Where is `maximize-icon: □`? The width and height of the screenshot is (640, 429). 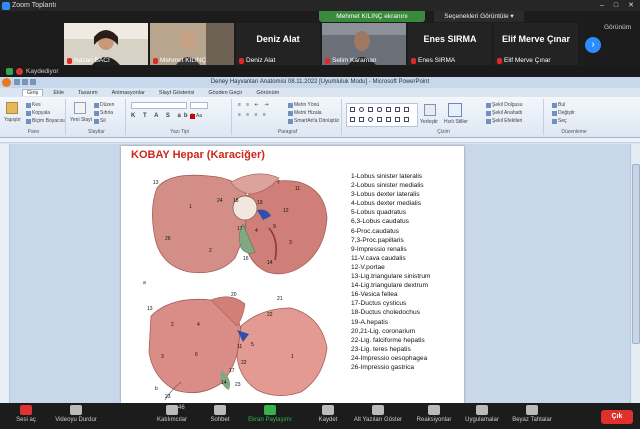 maximize-icon: □ is located at coordinates (616, 5).